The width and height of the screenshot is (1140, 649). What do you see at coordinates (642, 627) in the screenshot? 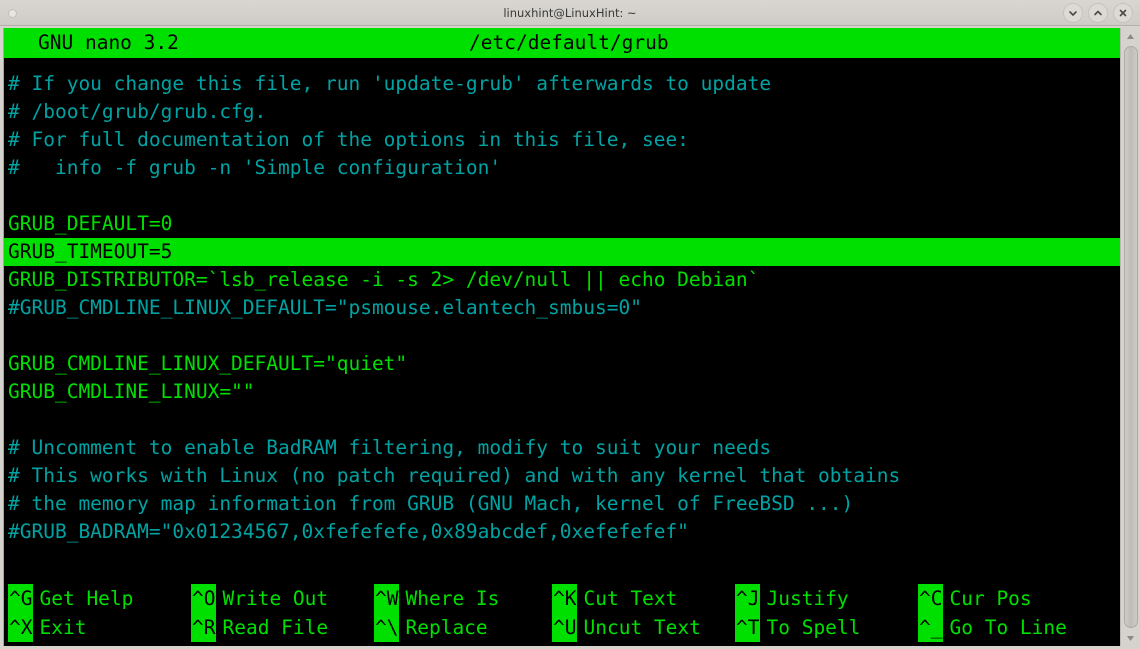
I see `shortcut-label: Uncut Text` at bounding box center [642, 627].